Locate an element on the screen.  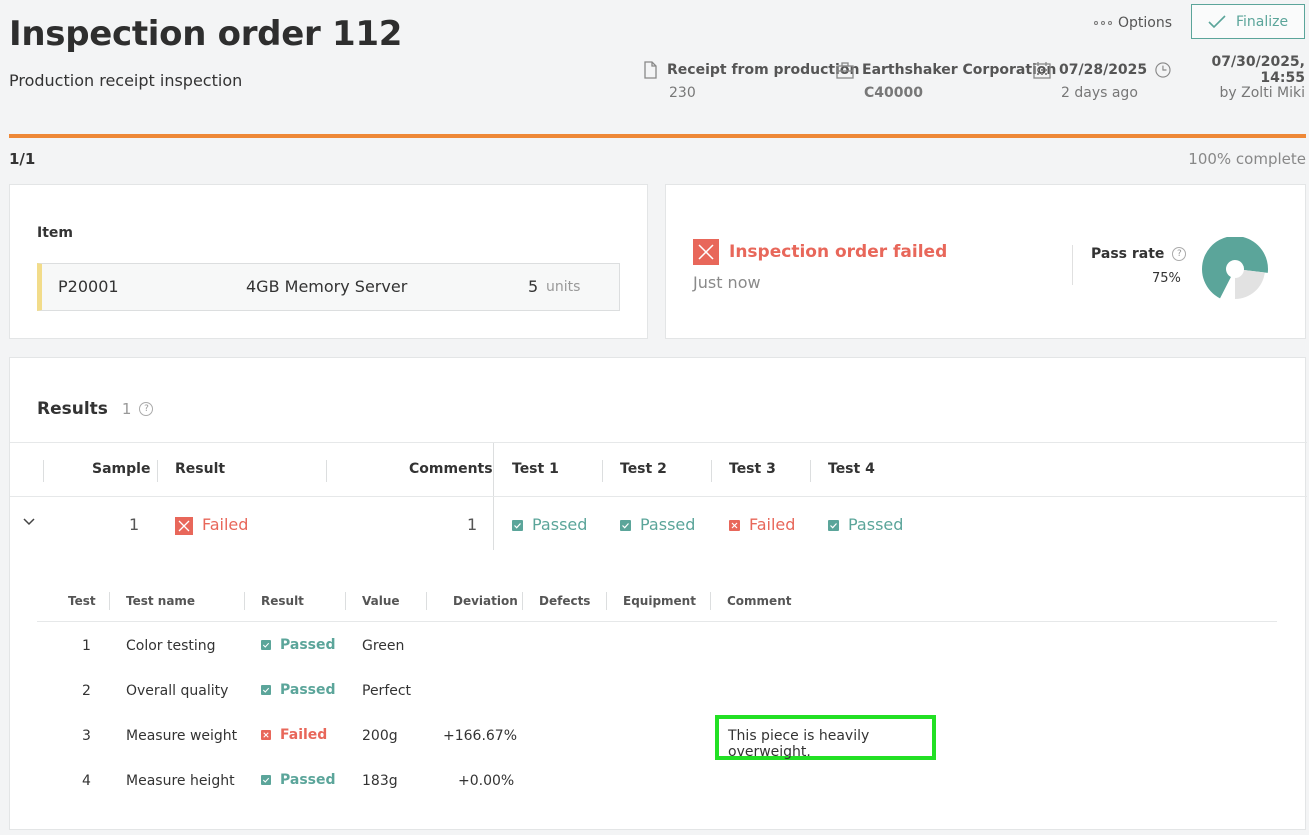
detail-value: Perfect is located at coordinates (387, 691).